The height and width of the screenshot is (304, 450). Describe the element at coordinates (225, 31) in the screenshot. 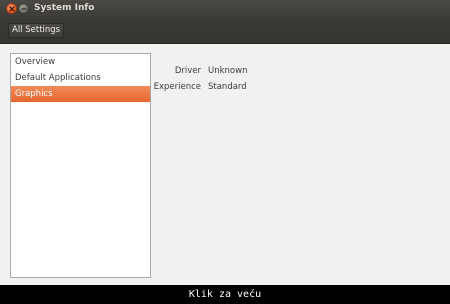

I see `toolbar: All Settings` at that location.